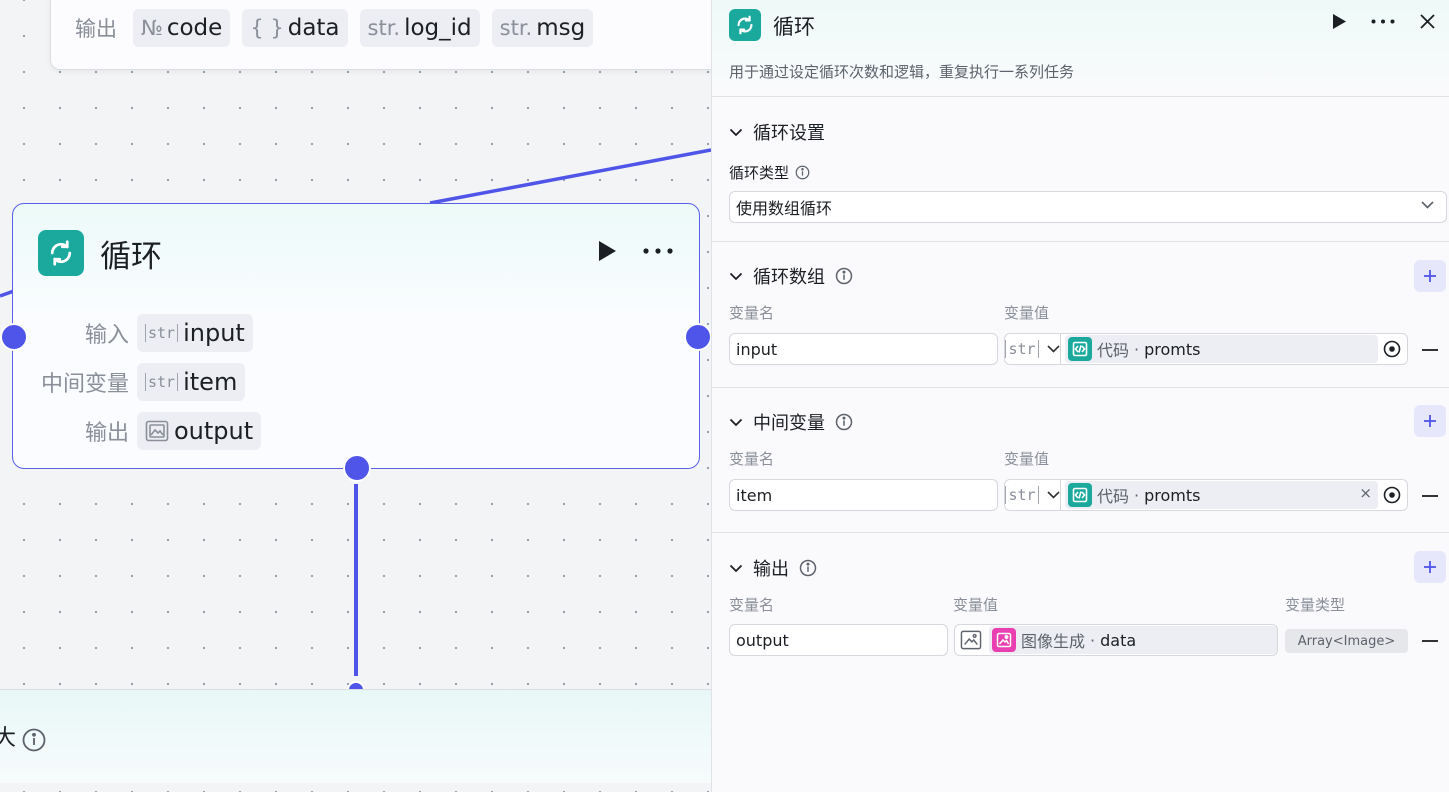  Describe the element at coordinates (357, 468) in the screenshot. I see `loop-body-start-port` at that location.